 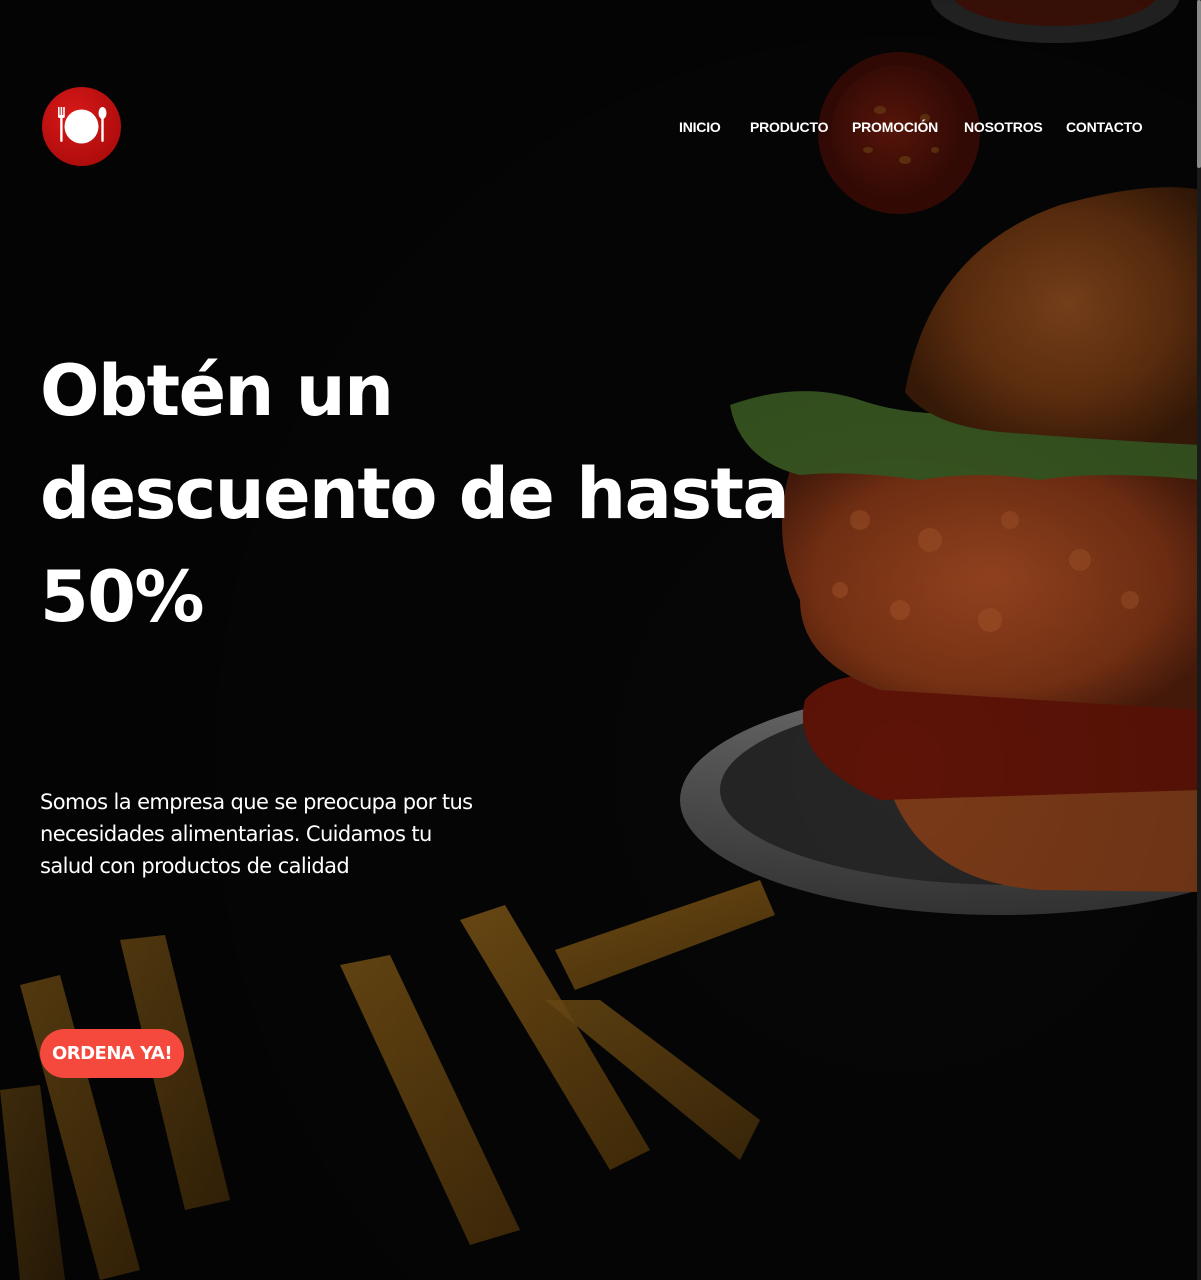 What do you see at coordinates (789, 127) in the screenshot?
I see `nav-item-producto: PRODUCTO` at bounding box center [789, 127].